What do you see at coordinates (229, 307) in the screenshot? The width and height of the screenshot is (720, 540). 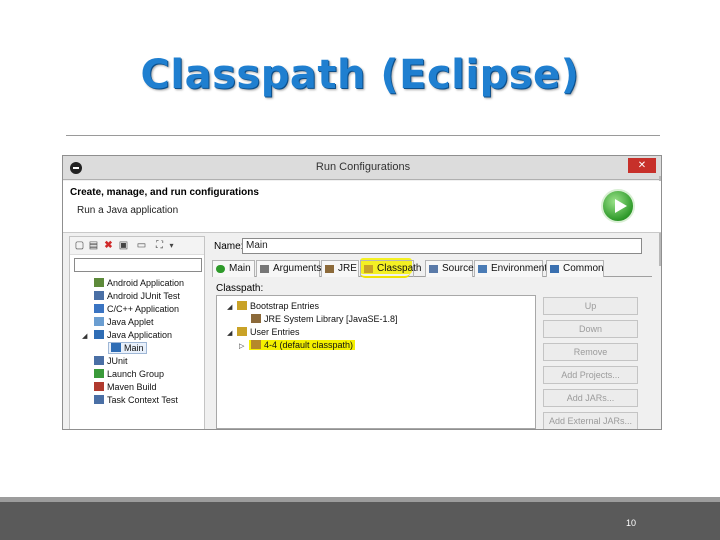 I see `expand-bootstrap-icon: ◢` at bounding box center [229, 307].